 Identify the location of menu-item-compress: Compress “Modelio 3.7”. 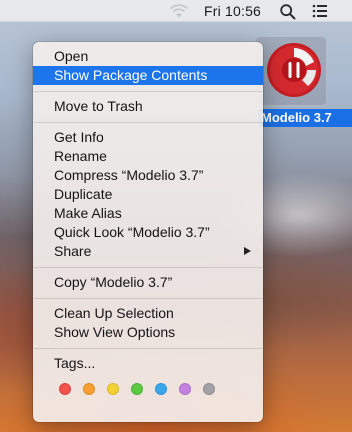
(148, 175).